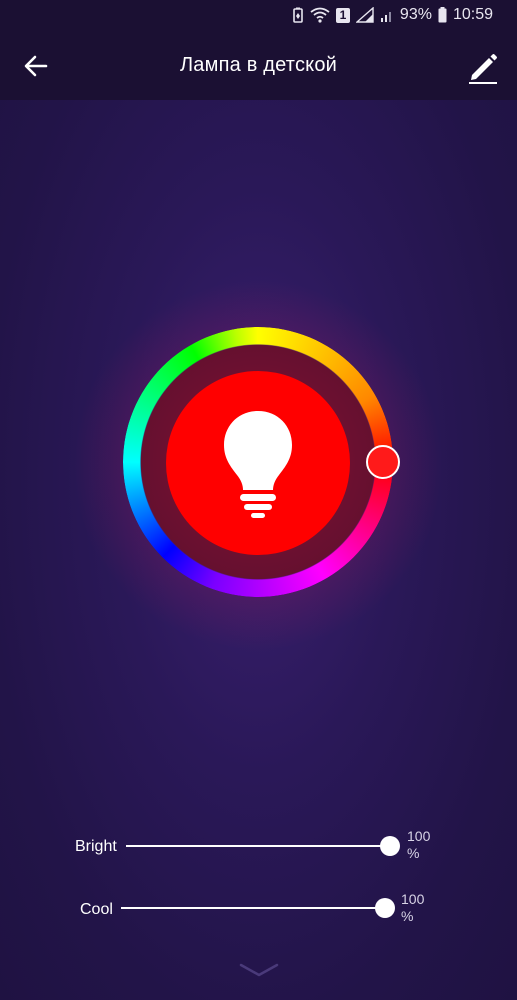  Describe the element at coordinates (387, 15) in the screenshot. I see `signal-weak-icon` at that location.